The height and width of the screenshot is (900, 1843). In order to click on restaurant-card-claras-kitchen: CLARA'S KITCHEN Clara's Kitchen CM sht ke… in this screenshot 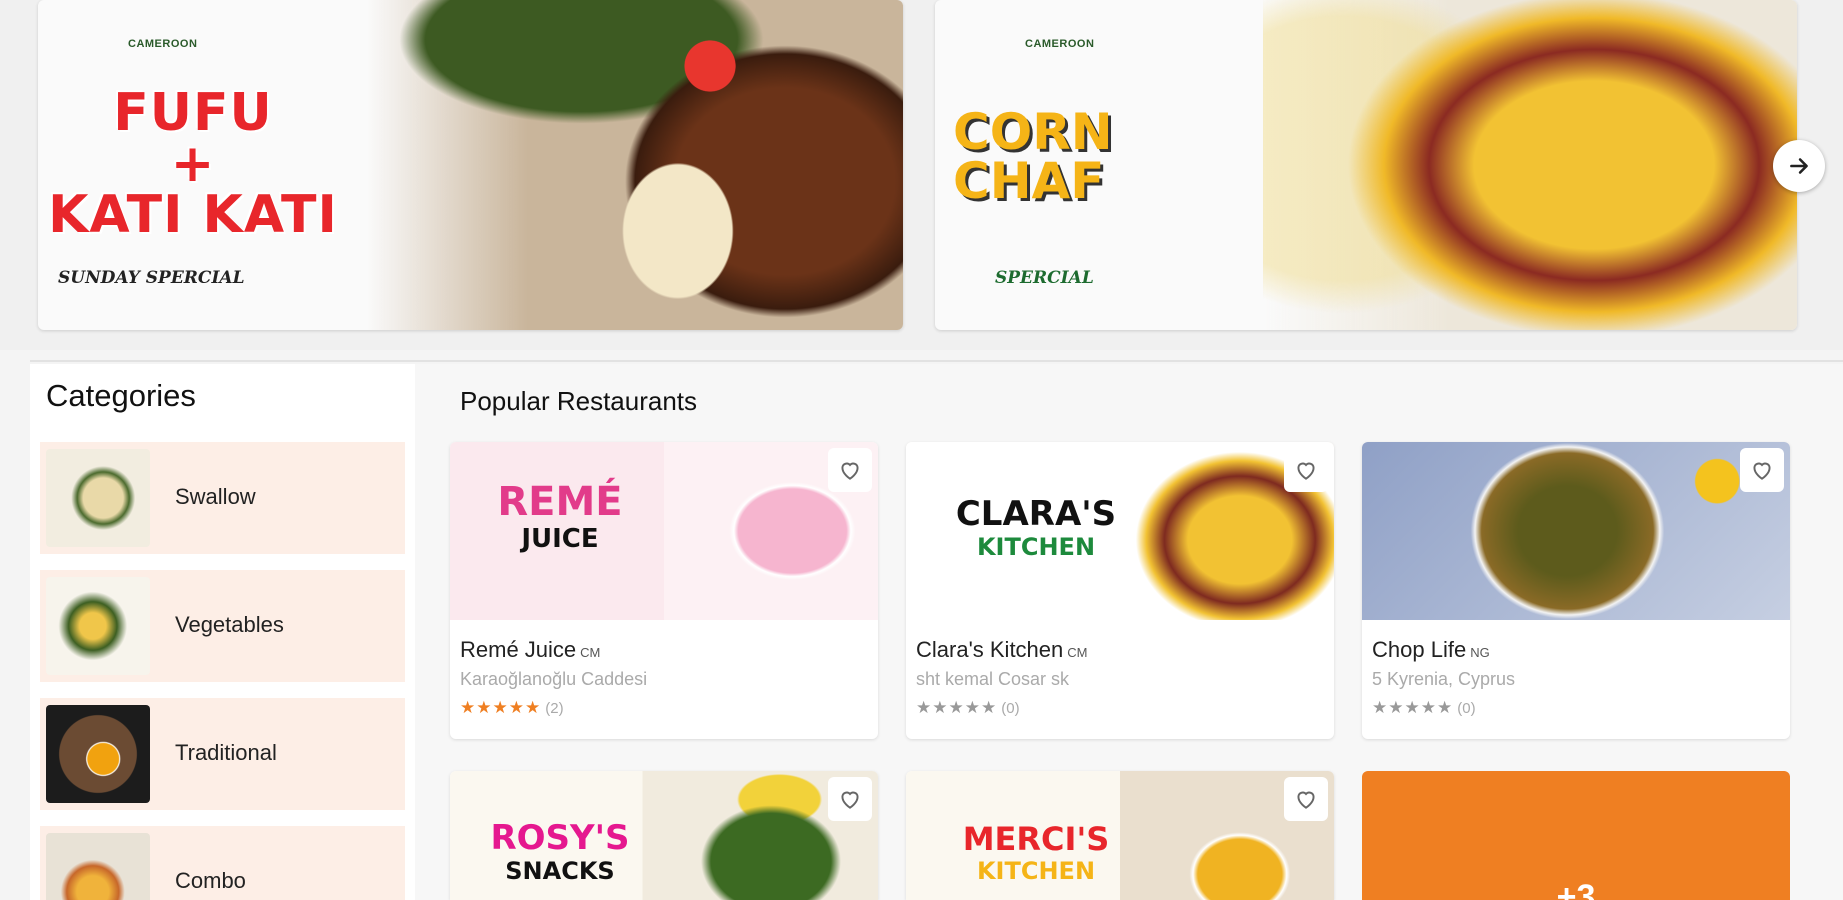, I will do `click(1120, 590)`.